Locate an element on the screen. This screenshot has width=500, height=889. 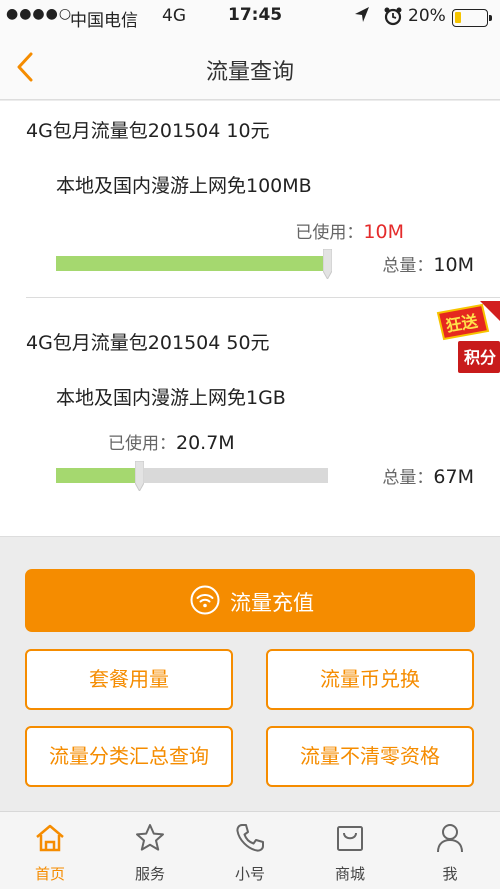
tab-sub-number: 小号 is located at coordinates (250, 850).